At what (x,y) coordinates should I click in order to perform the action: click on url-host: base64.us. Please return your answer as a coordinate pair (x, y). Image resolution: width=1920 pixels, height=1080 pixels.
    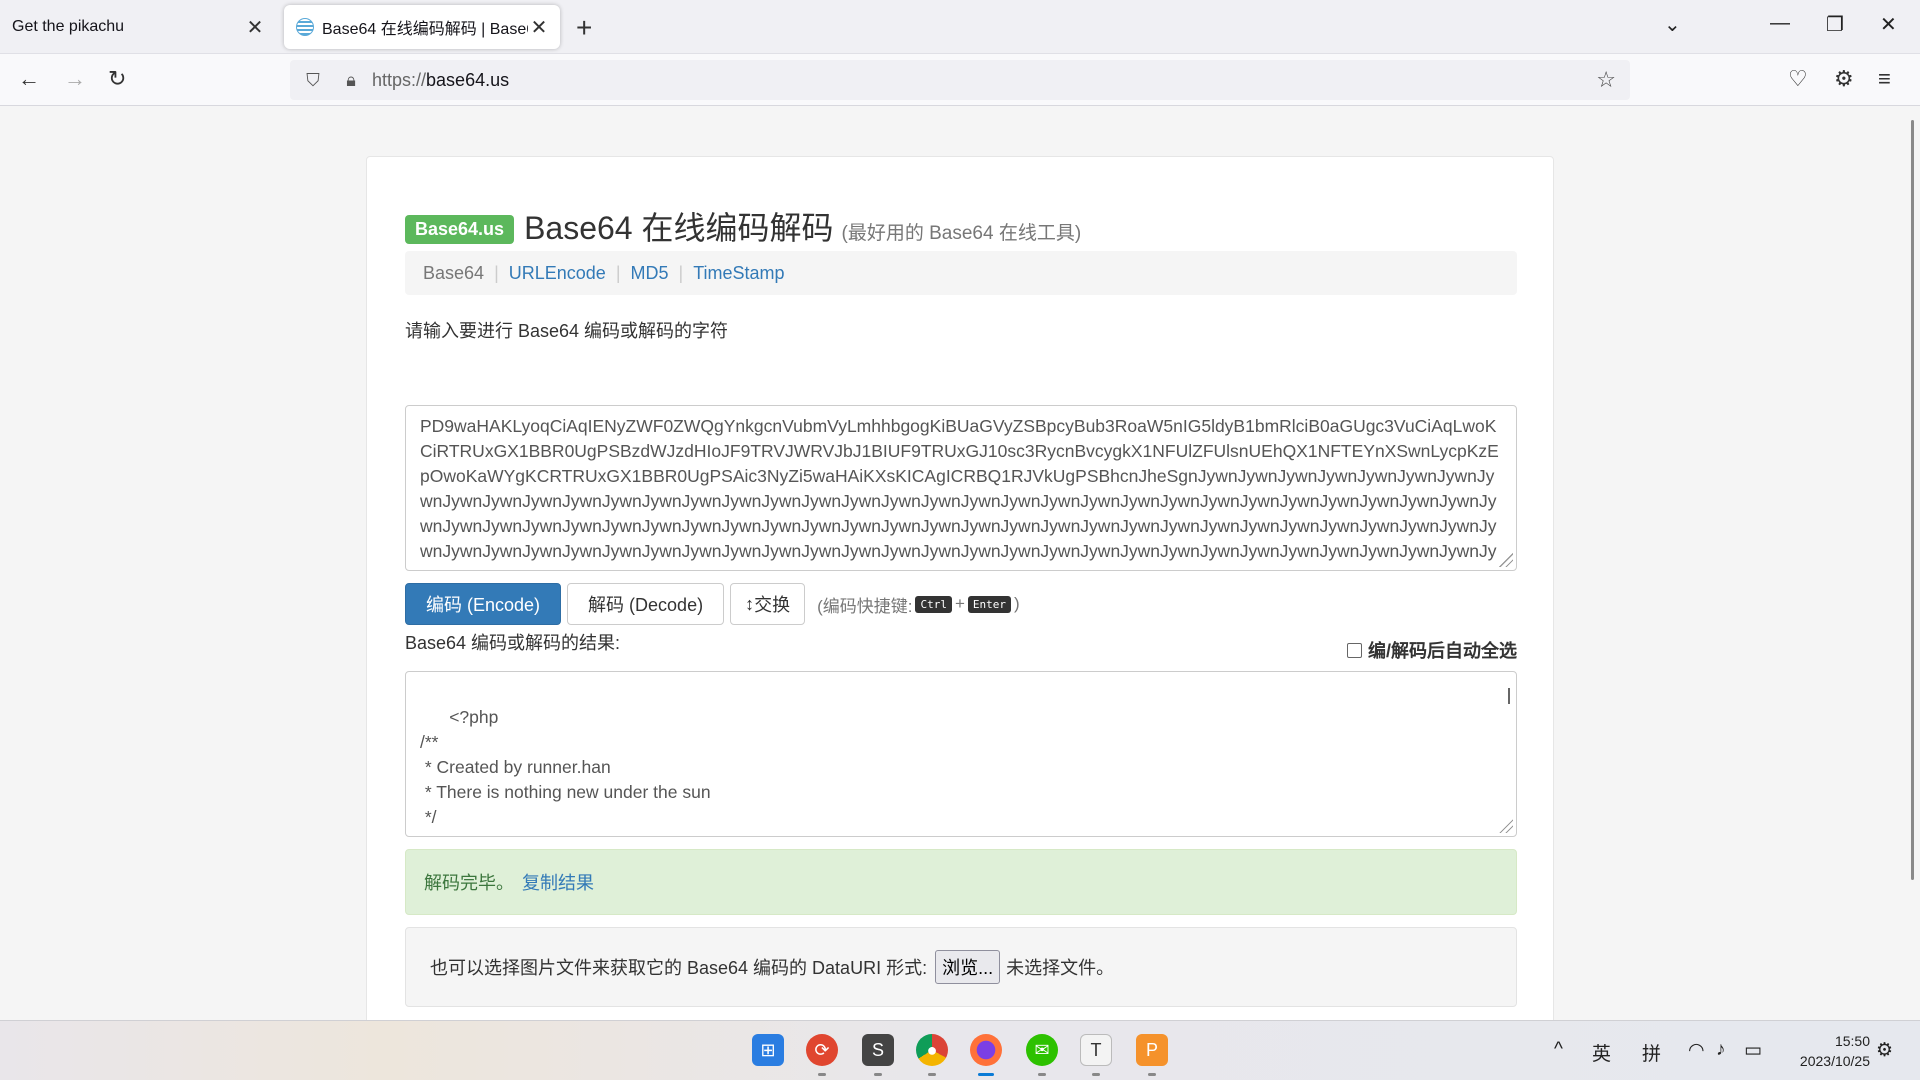
    Looking at the image, I should click on (468, 79).